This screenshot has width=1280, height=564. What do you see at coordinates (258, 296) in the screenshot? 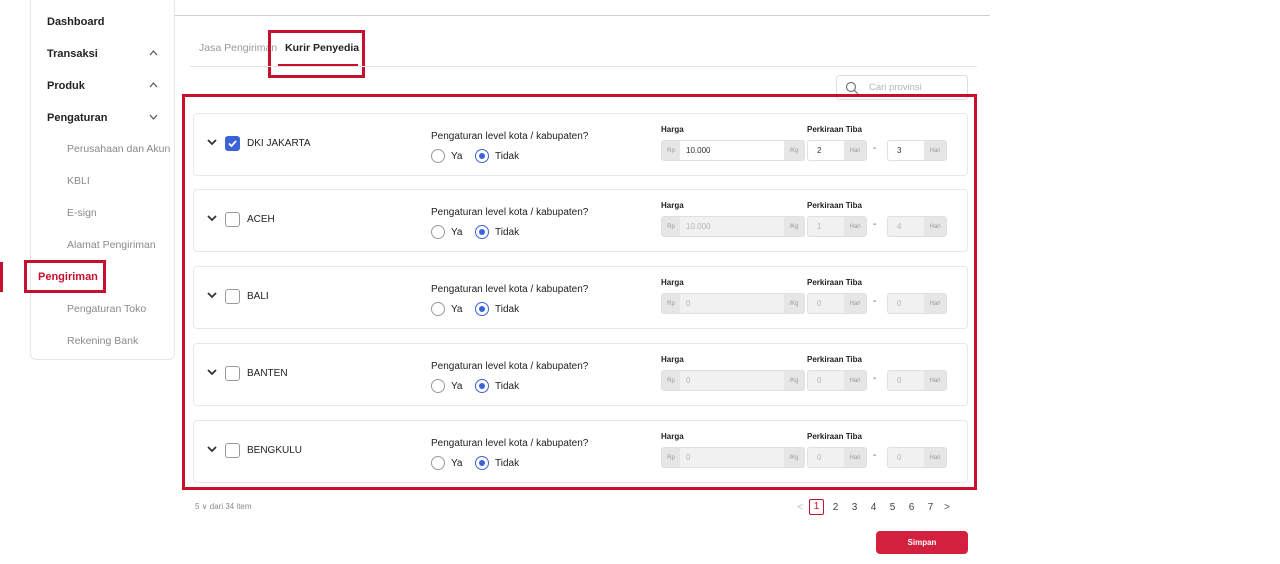
I see `province-name: BALI` at bounding box center [258, 296].